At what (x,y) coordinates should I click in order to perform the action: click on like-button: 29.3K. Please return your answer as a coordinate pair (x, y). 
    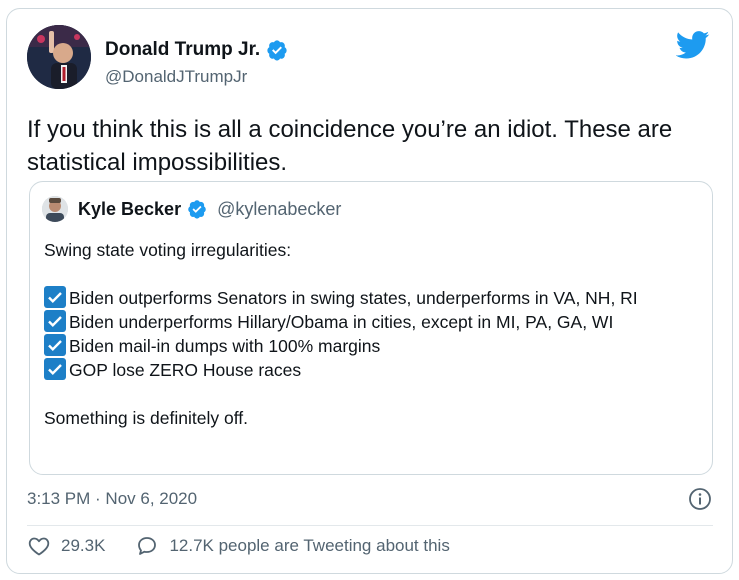
    Looking at the image, I should click on (66, 546).